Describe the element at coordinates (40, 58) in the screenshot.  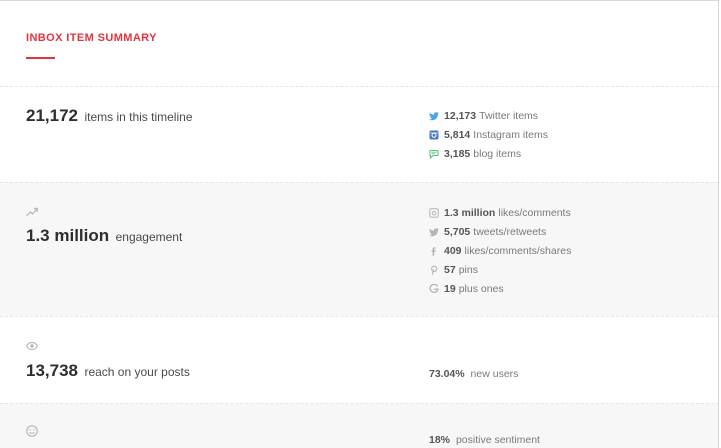
I see `title-underline` at that location.